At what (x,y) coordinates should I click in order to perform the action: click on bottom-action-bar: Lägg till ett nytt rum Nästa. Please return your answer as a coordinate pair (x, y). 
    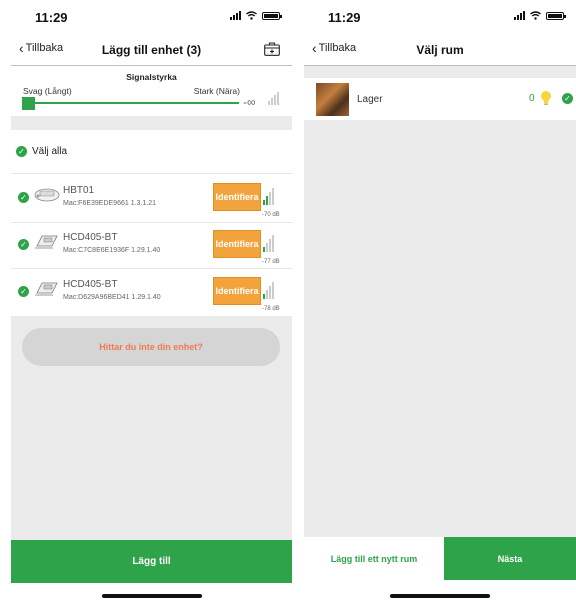
    Looking at the image, I should click on (440, 558).